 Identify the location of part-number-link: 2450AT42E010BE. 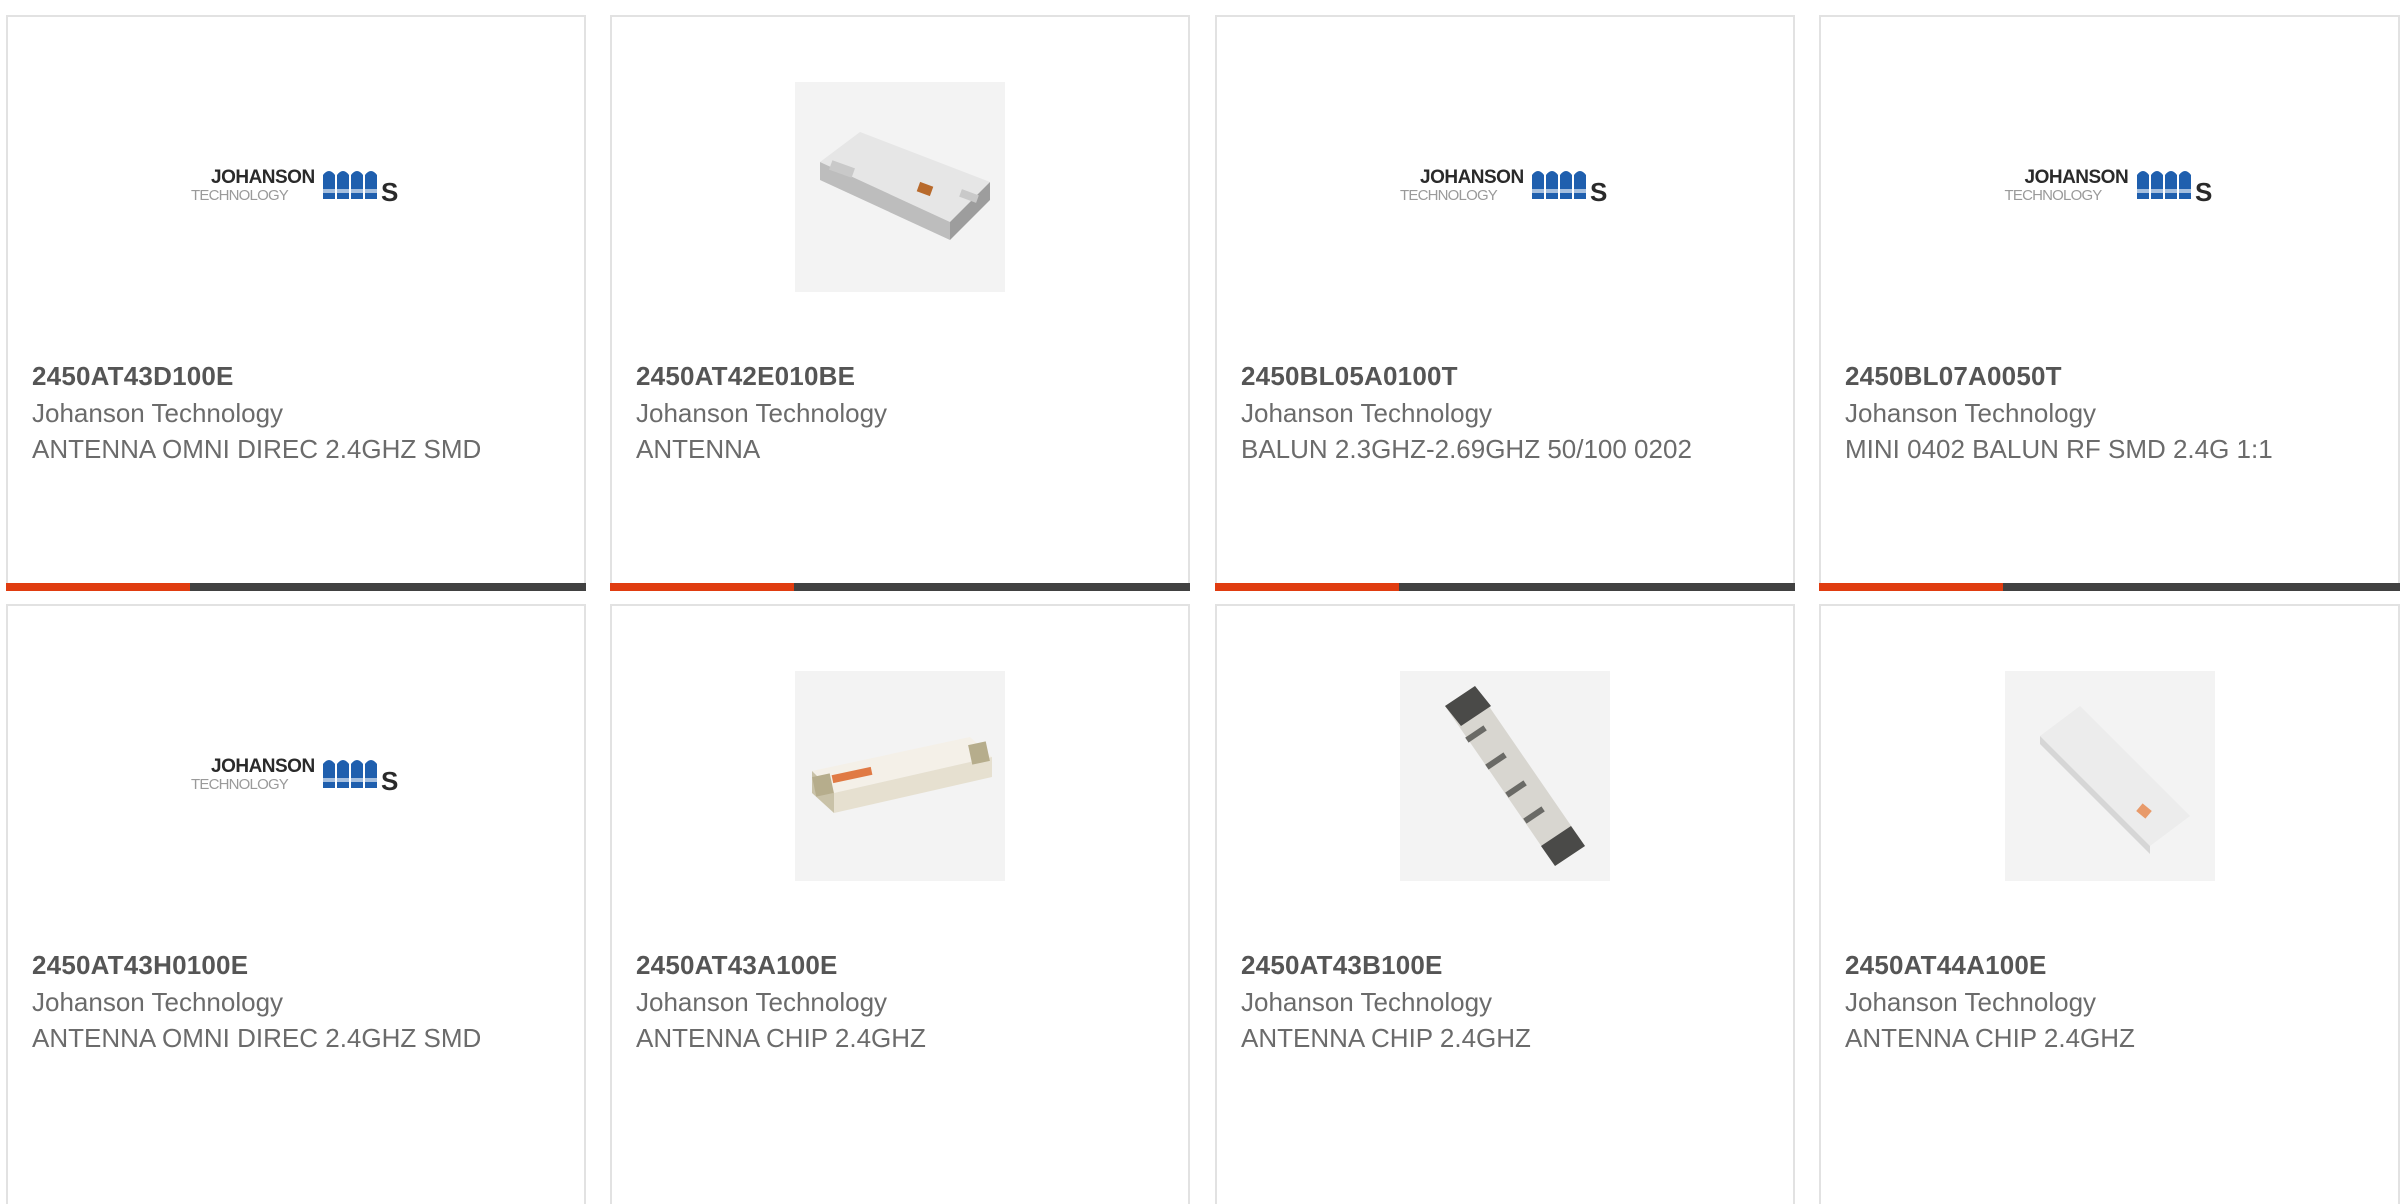
(900, 376).